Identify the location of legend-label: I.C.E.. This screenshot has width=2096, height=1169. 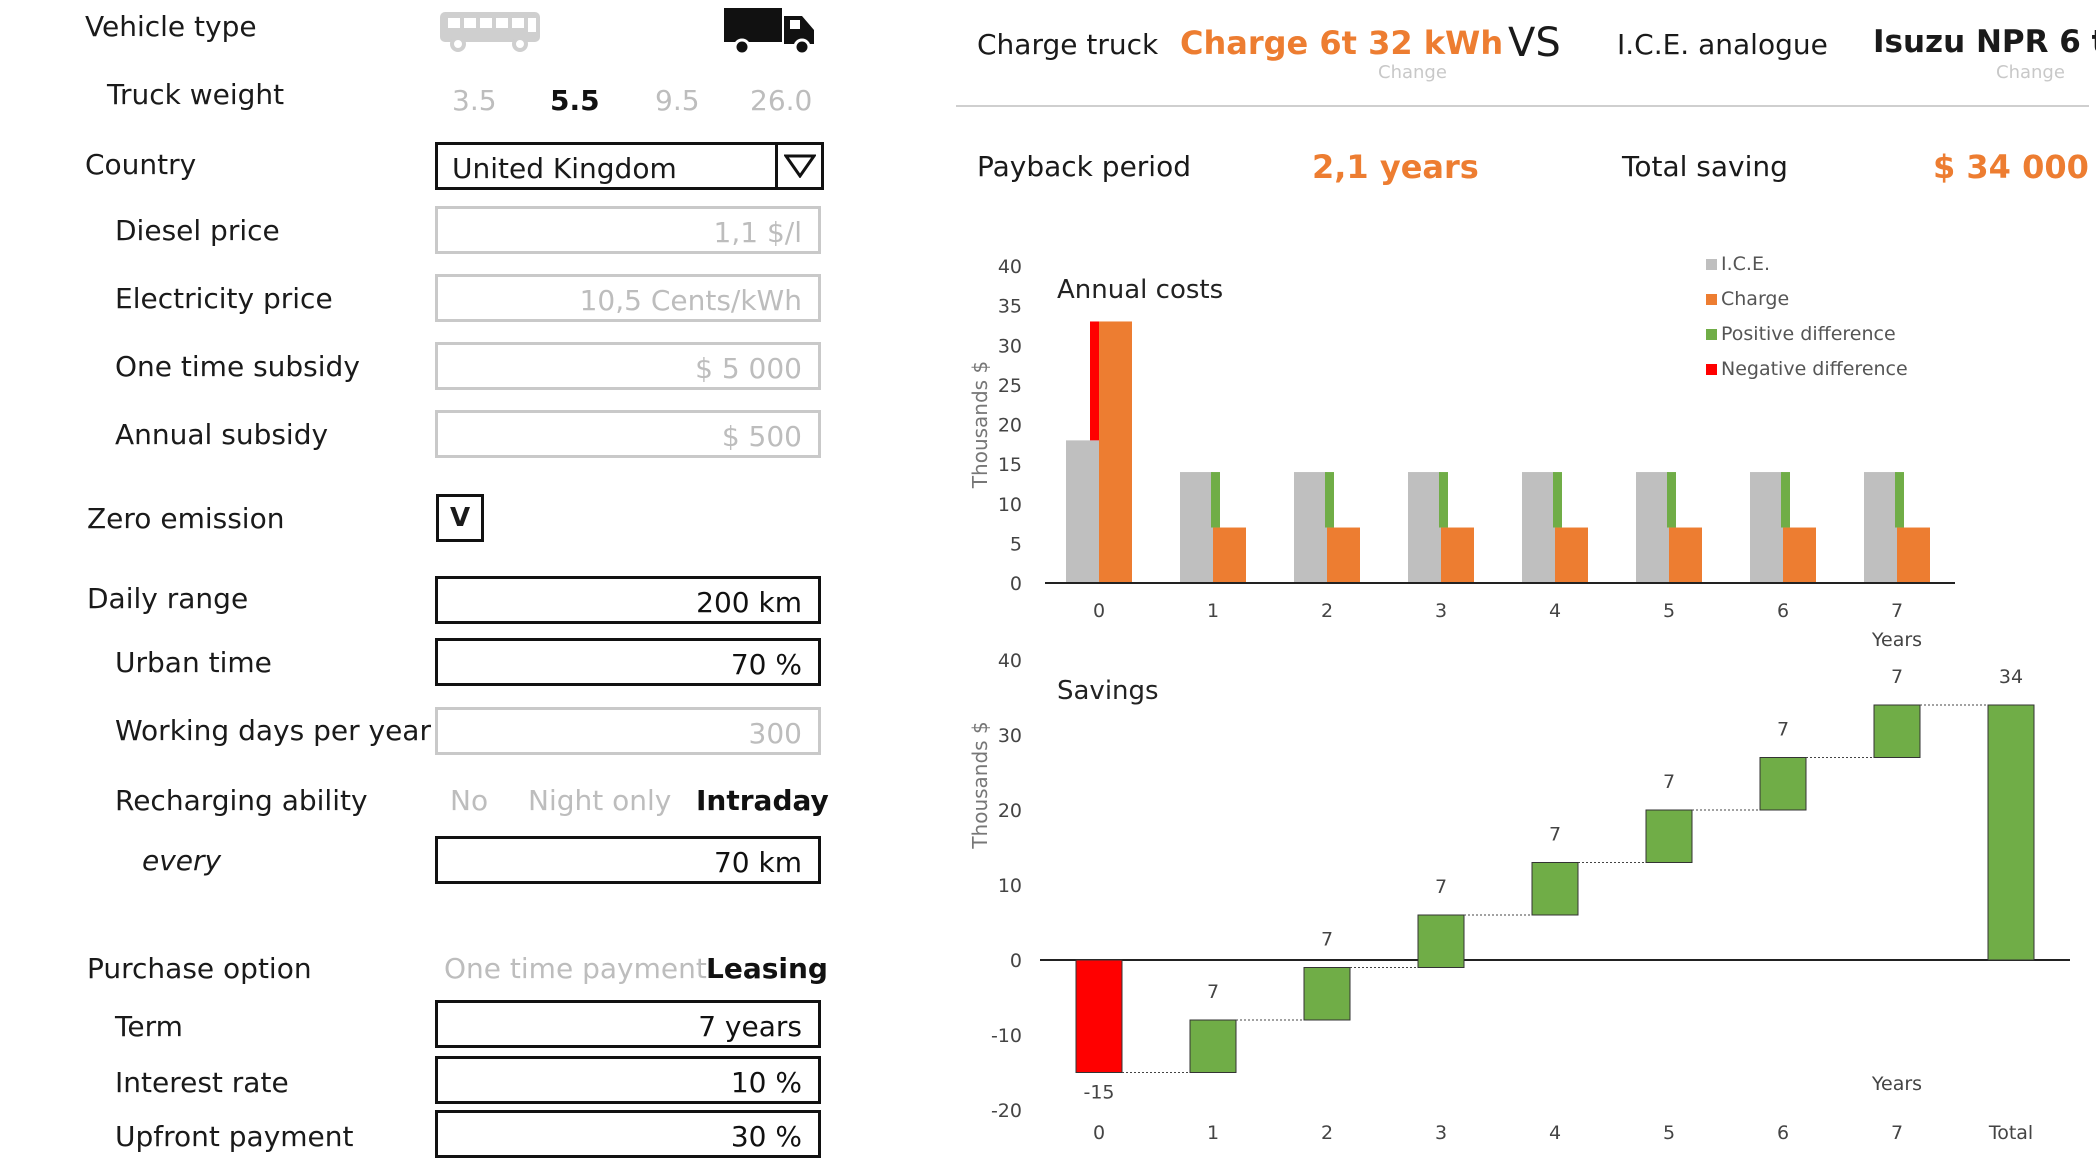
(1745, 264).